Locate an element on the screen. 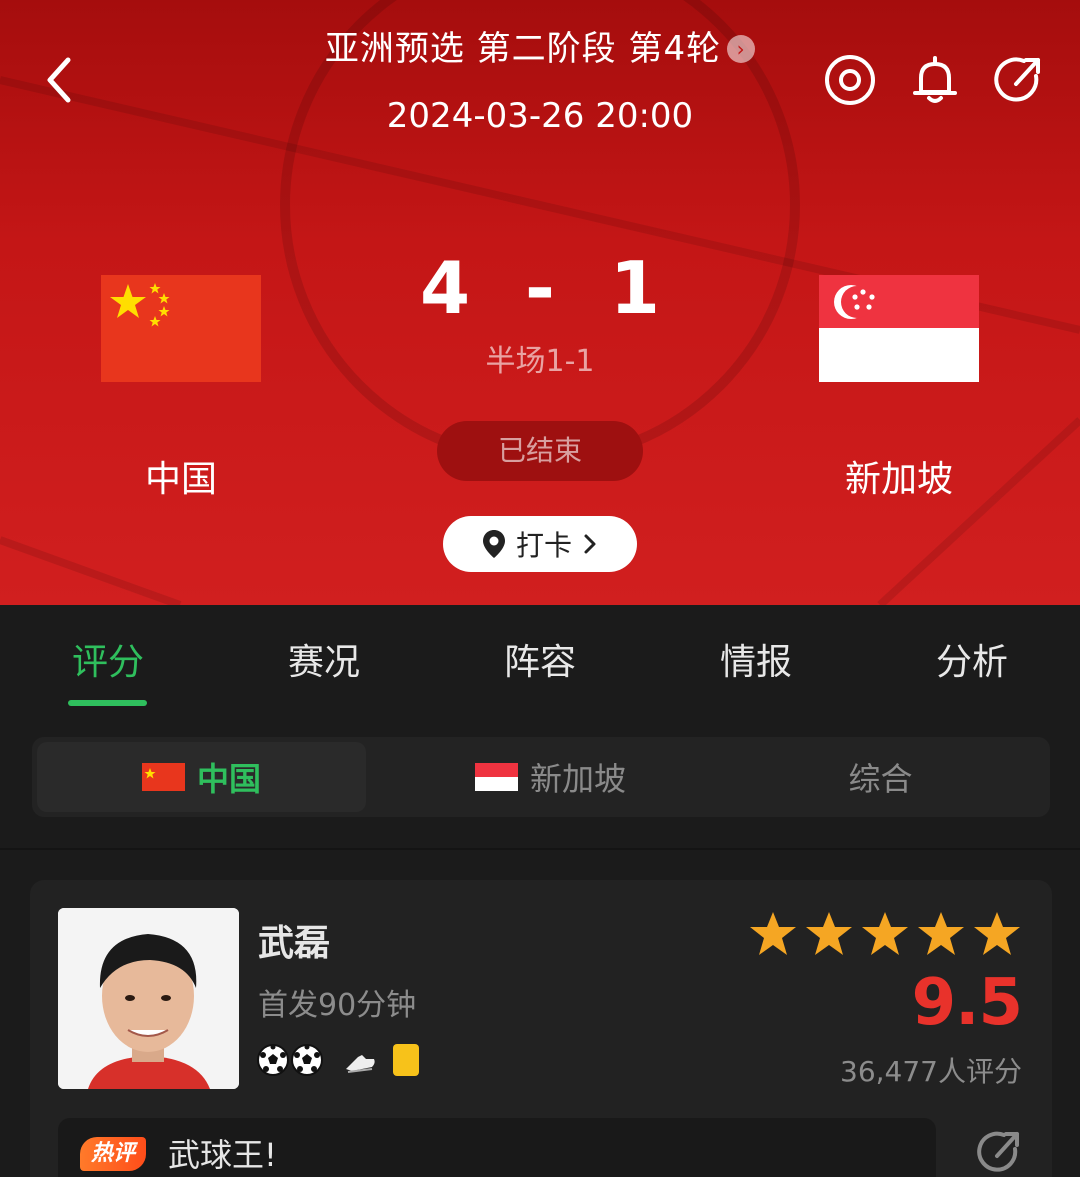 This screenshot has width=1080, height=1177. team-filter: 中国 新加坡 综合 is located at coordinates (541, 777).